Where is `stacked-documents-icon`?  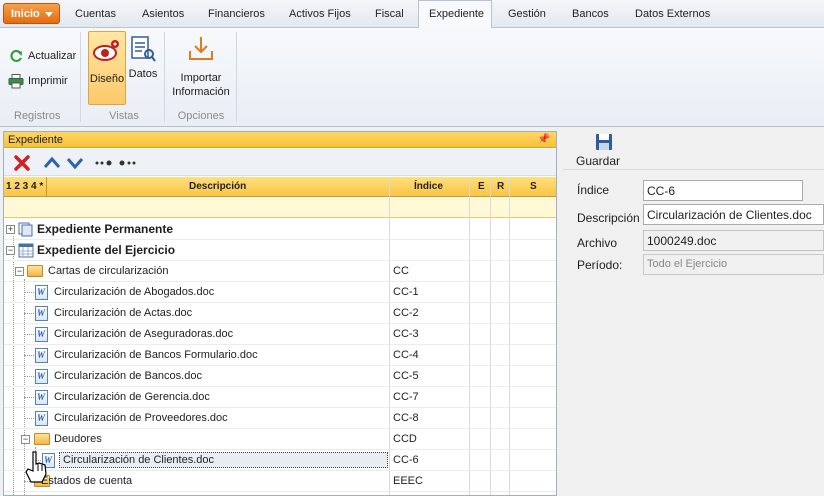
stacked-documents-icon is located at coordinates (25, 229).